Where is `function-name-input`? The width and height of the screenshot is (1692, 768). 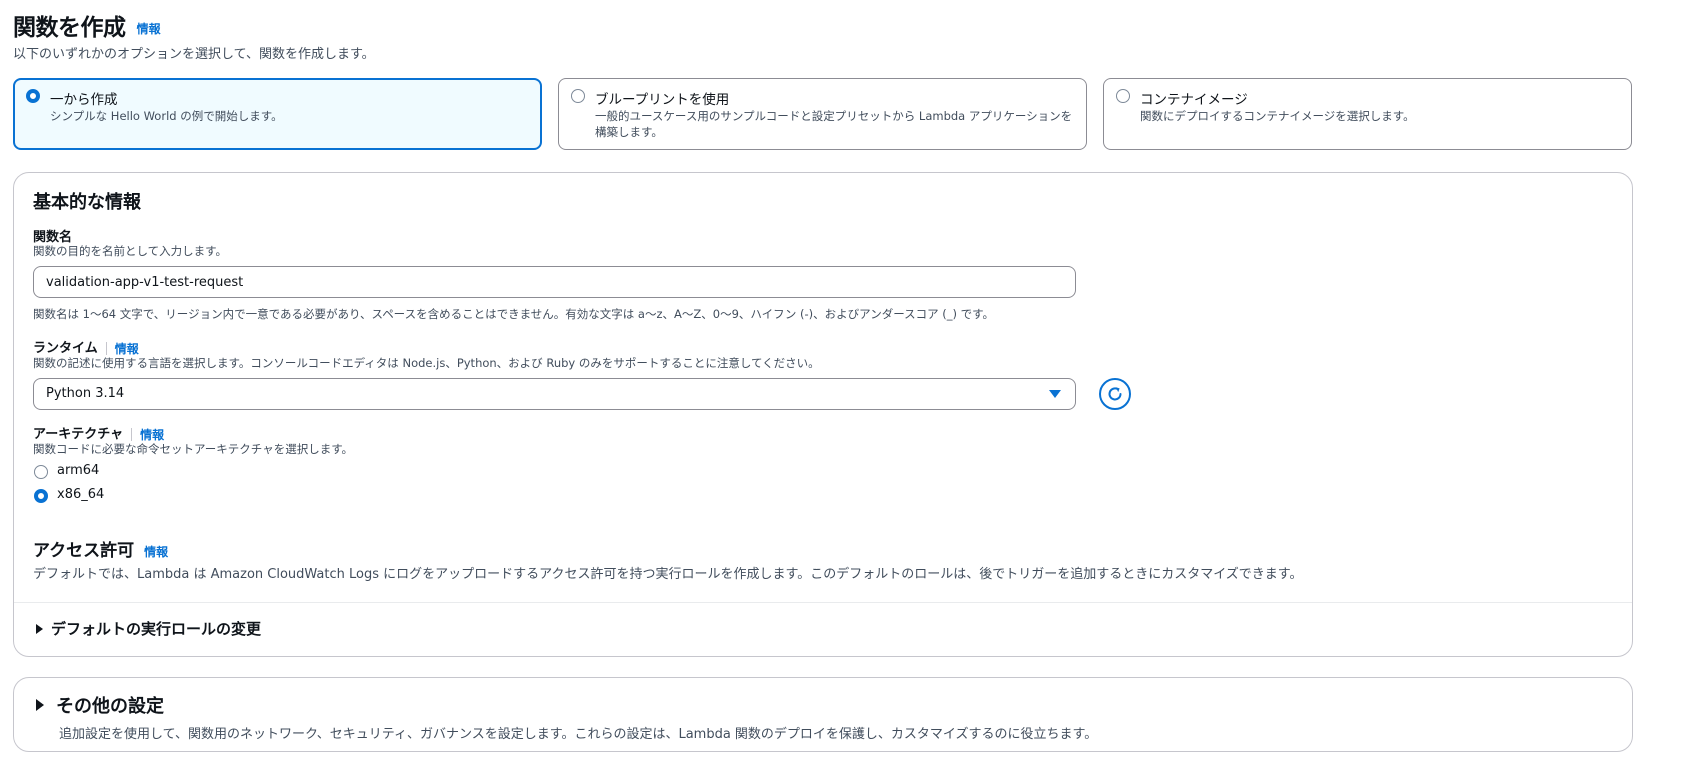 function-name-input is located at coordinates (554, 282).